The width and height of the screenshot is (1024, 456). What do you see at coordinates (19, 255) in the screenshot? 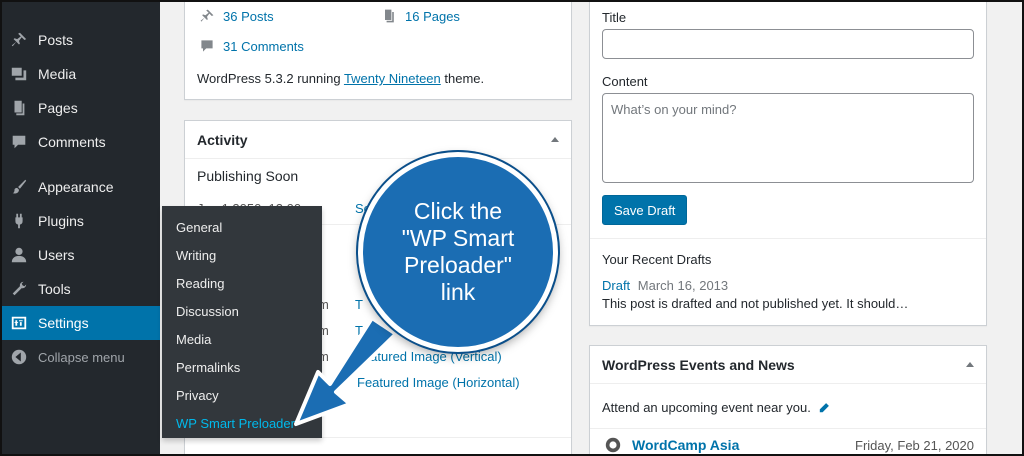
I see `user-icon` at bounding box center [19, 255].